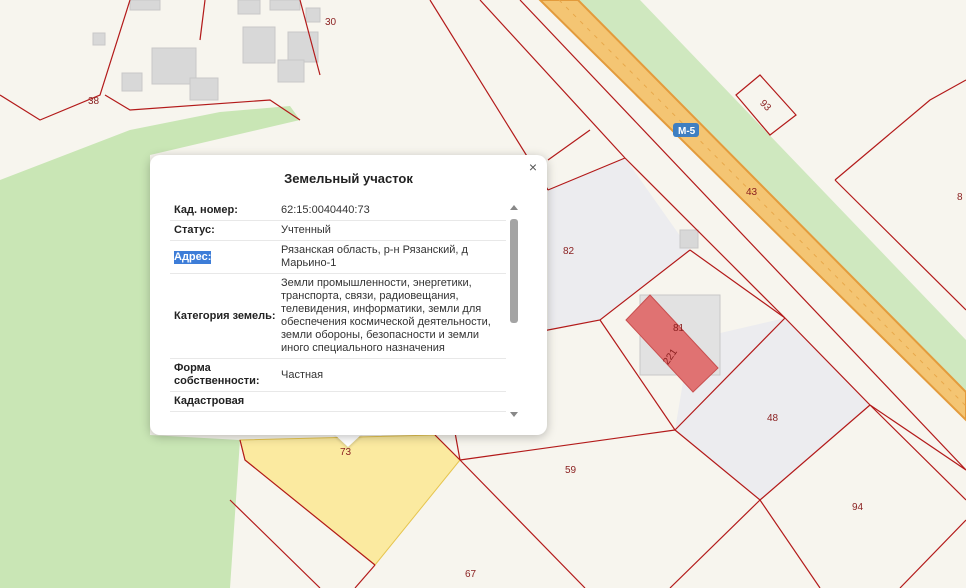 This screenshot has width=966, height=588. Describe the element at coordinates (960, 197) in the screenshot. I see `plot-number-8: 8` at that location.